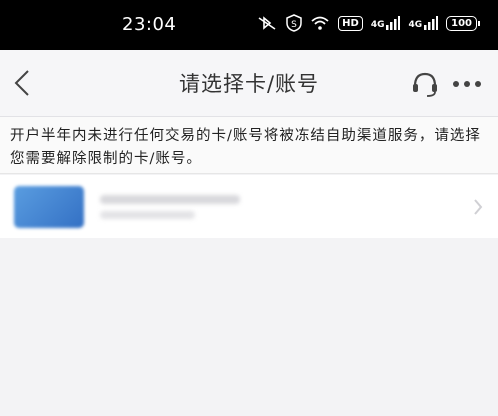  What do you see at coordinates (267, 23) in the screenshot?
I see `mute-icon` at bounding box center [267, 23].